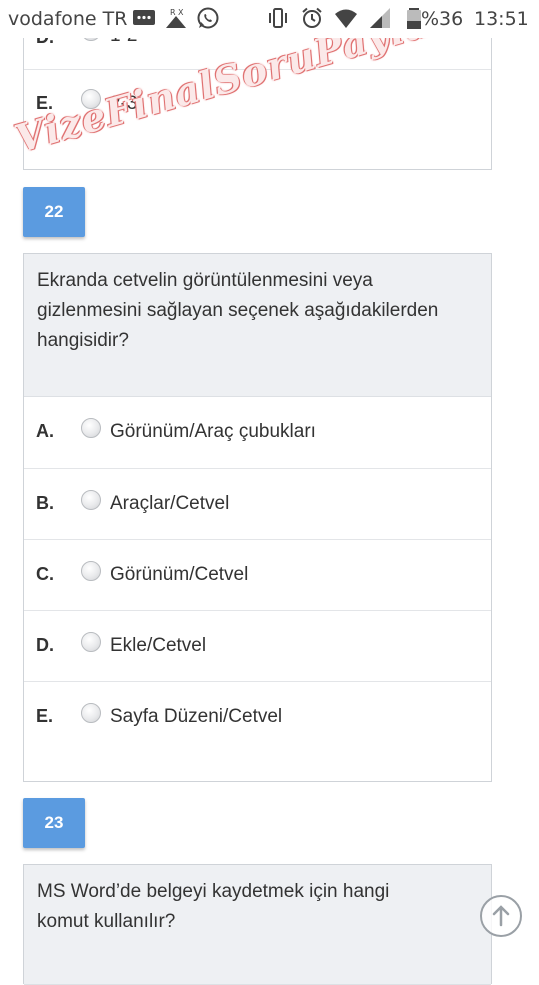 This screenshot has height=985, width=539. Describe the element at coordinates (176, 18) in the screenshot. I see `app-icon: R X` at that location.